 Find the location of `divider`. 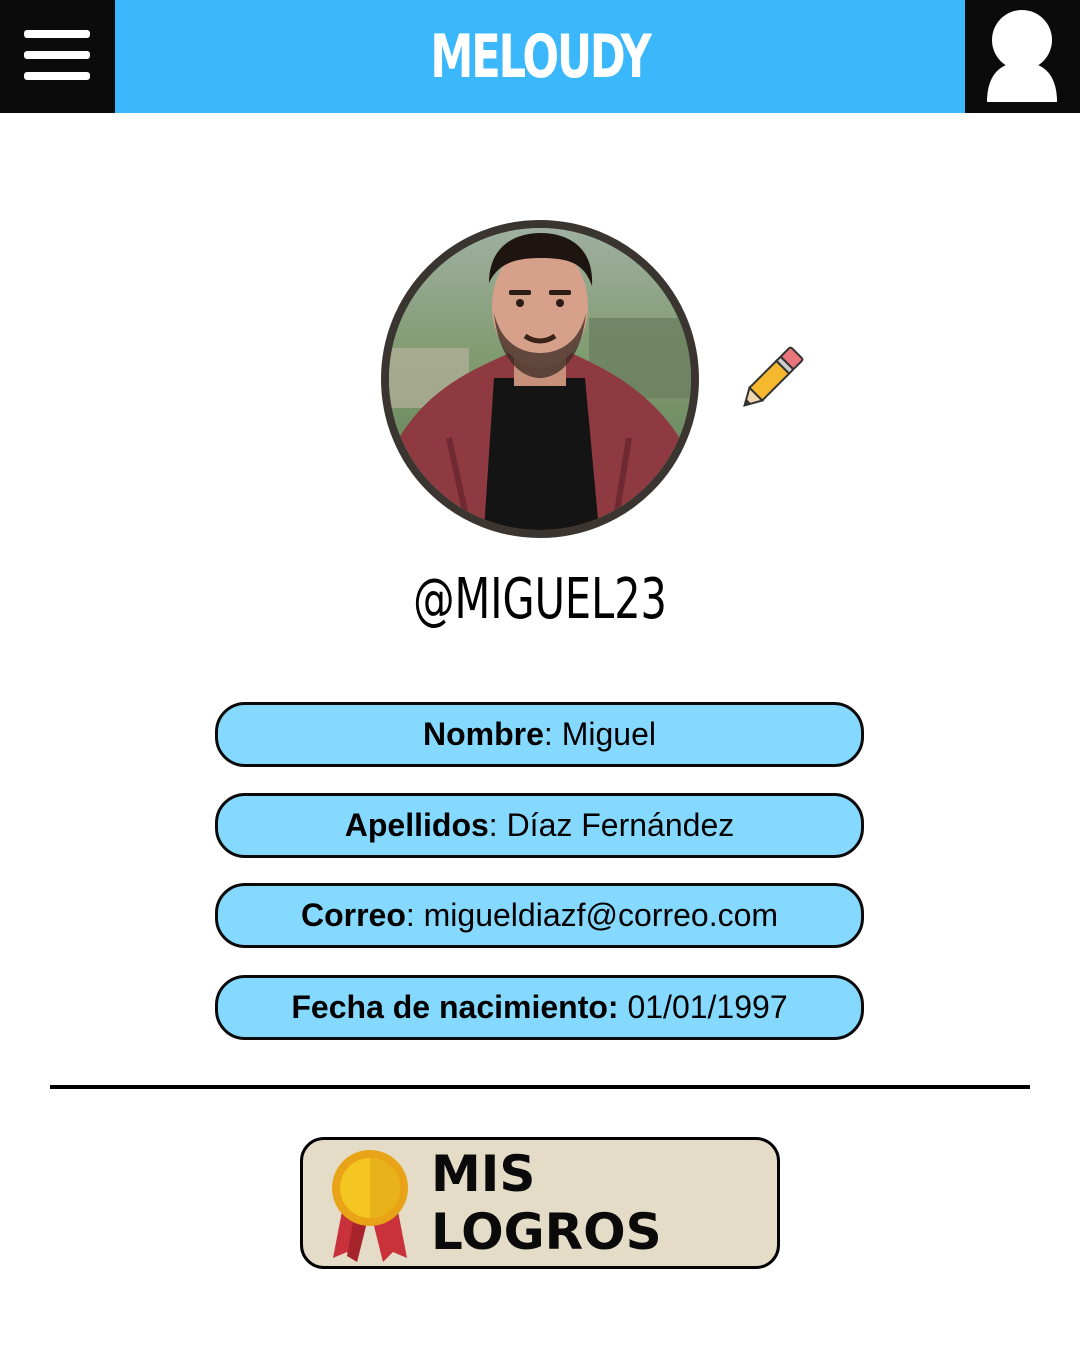

divider is located at coordinates (540, 1087).